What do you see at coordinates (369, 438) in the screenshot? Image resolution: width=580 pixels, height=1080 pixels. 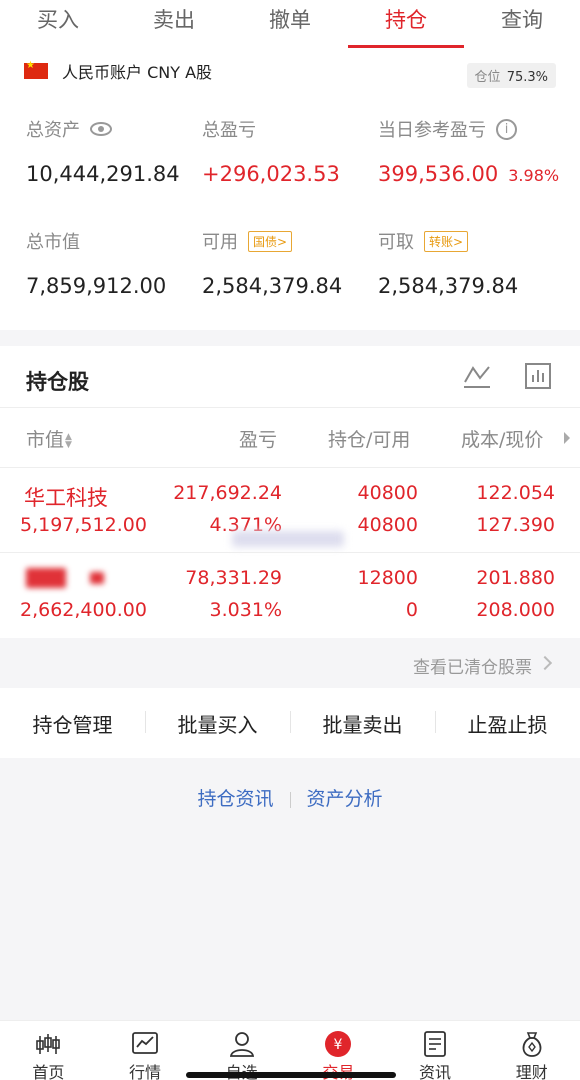 I see `column-position: 持仓/可用` at bounding box center [369, 438].